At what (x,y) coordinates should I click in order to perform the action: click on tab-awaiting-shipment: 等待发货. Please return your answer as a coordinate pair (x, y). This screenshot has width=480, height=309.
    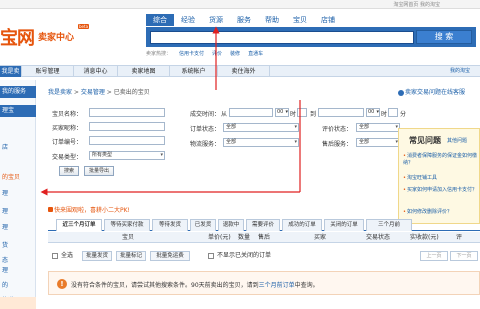
    Looking at the image, I should click on (170, 225).